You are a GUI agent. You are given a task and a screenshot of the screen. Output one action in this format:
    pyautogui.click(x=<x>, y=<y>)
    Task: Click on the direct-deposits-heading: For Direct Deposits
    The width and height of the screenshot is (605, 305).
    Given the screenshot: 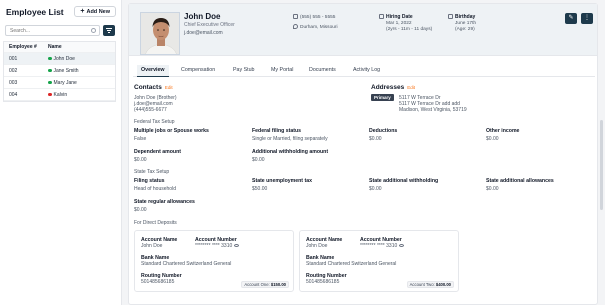 What is the action you would take?
    pyautogui.click(x=155, y=223)
    